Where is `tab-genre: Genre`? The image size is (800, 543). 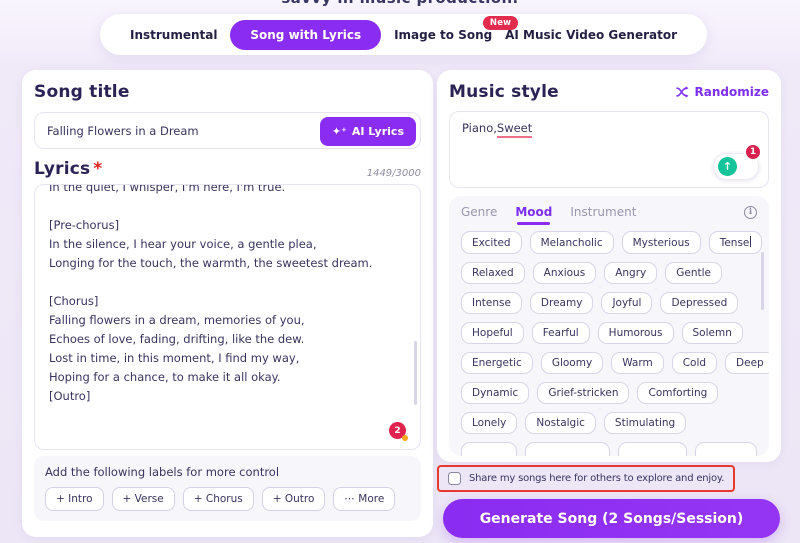 tab-genre: Genre is located at coordinates (479, 212).